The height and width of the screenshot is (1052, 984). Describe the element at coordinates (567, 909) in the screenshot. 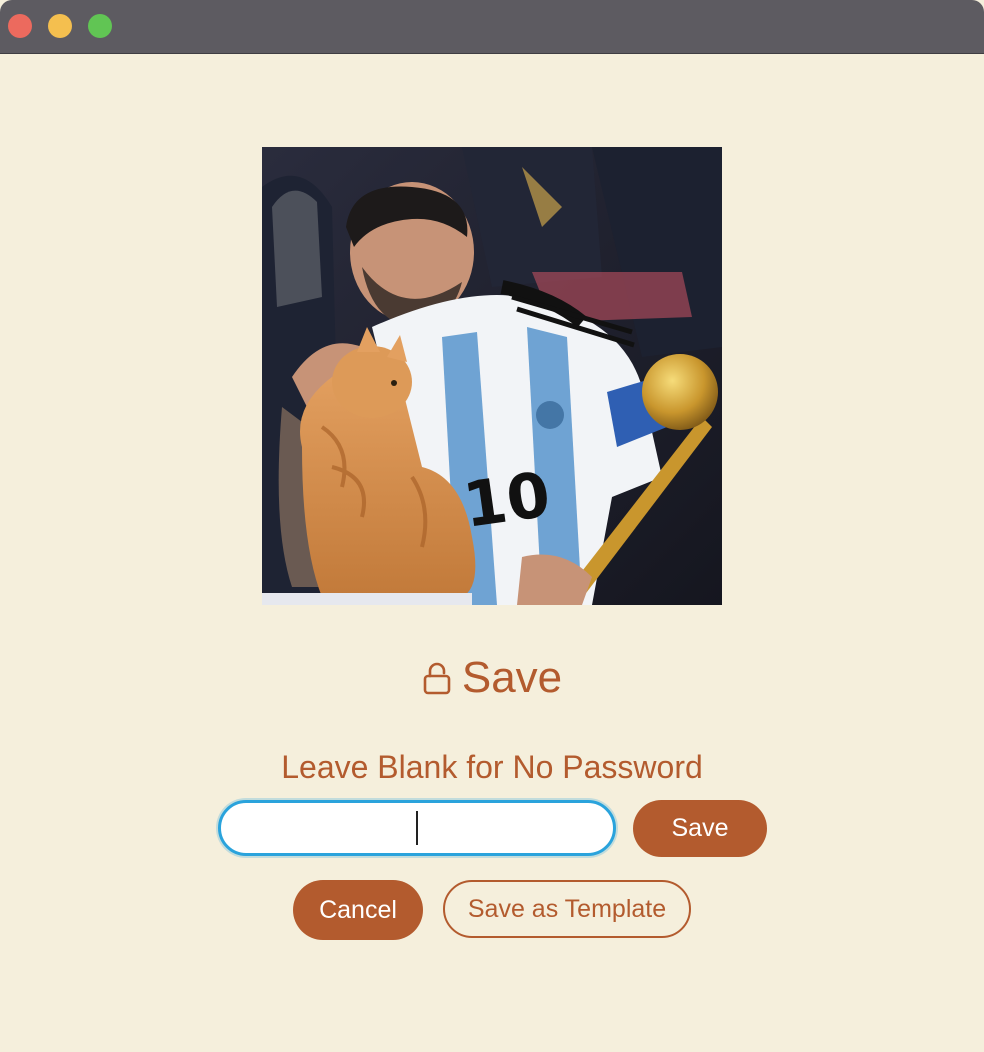

I see `save-as-template-button: Save as Template` at that location.